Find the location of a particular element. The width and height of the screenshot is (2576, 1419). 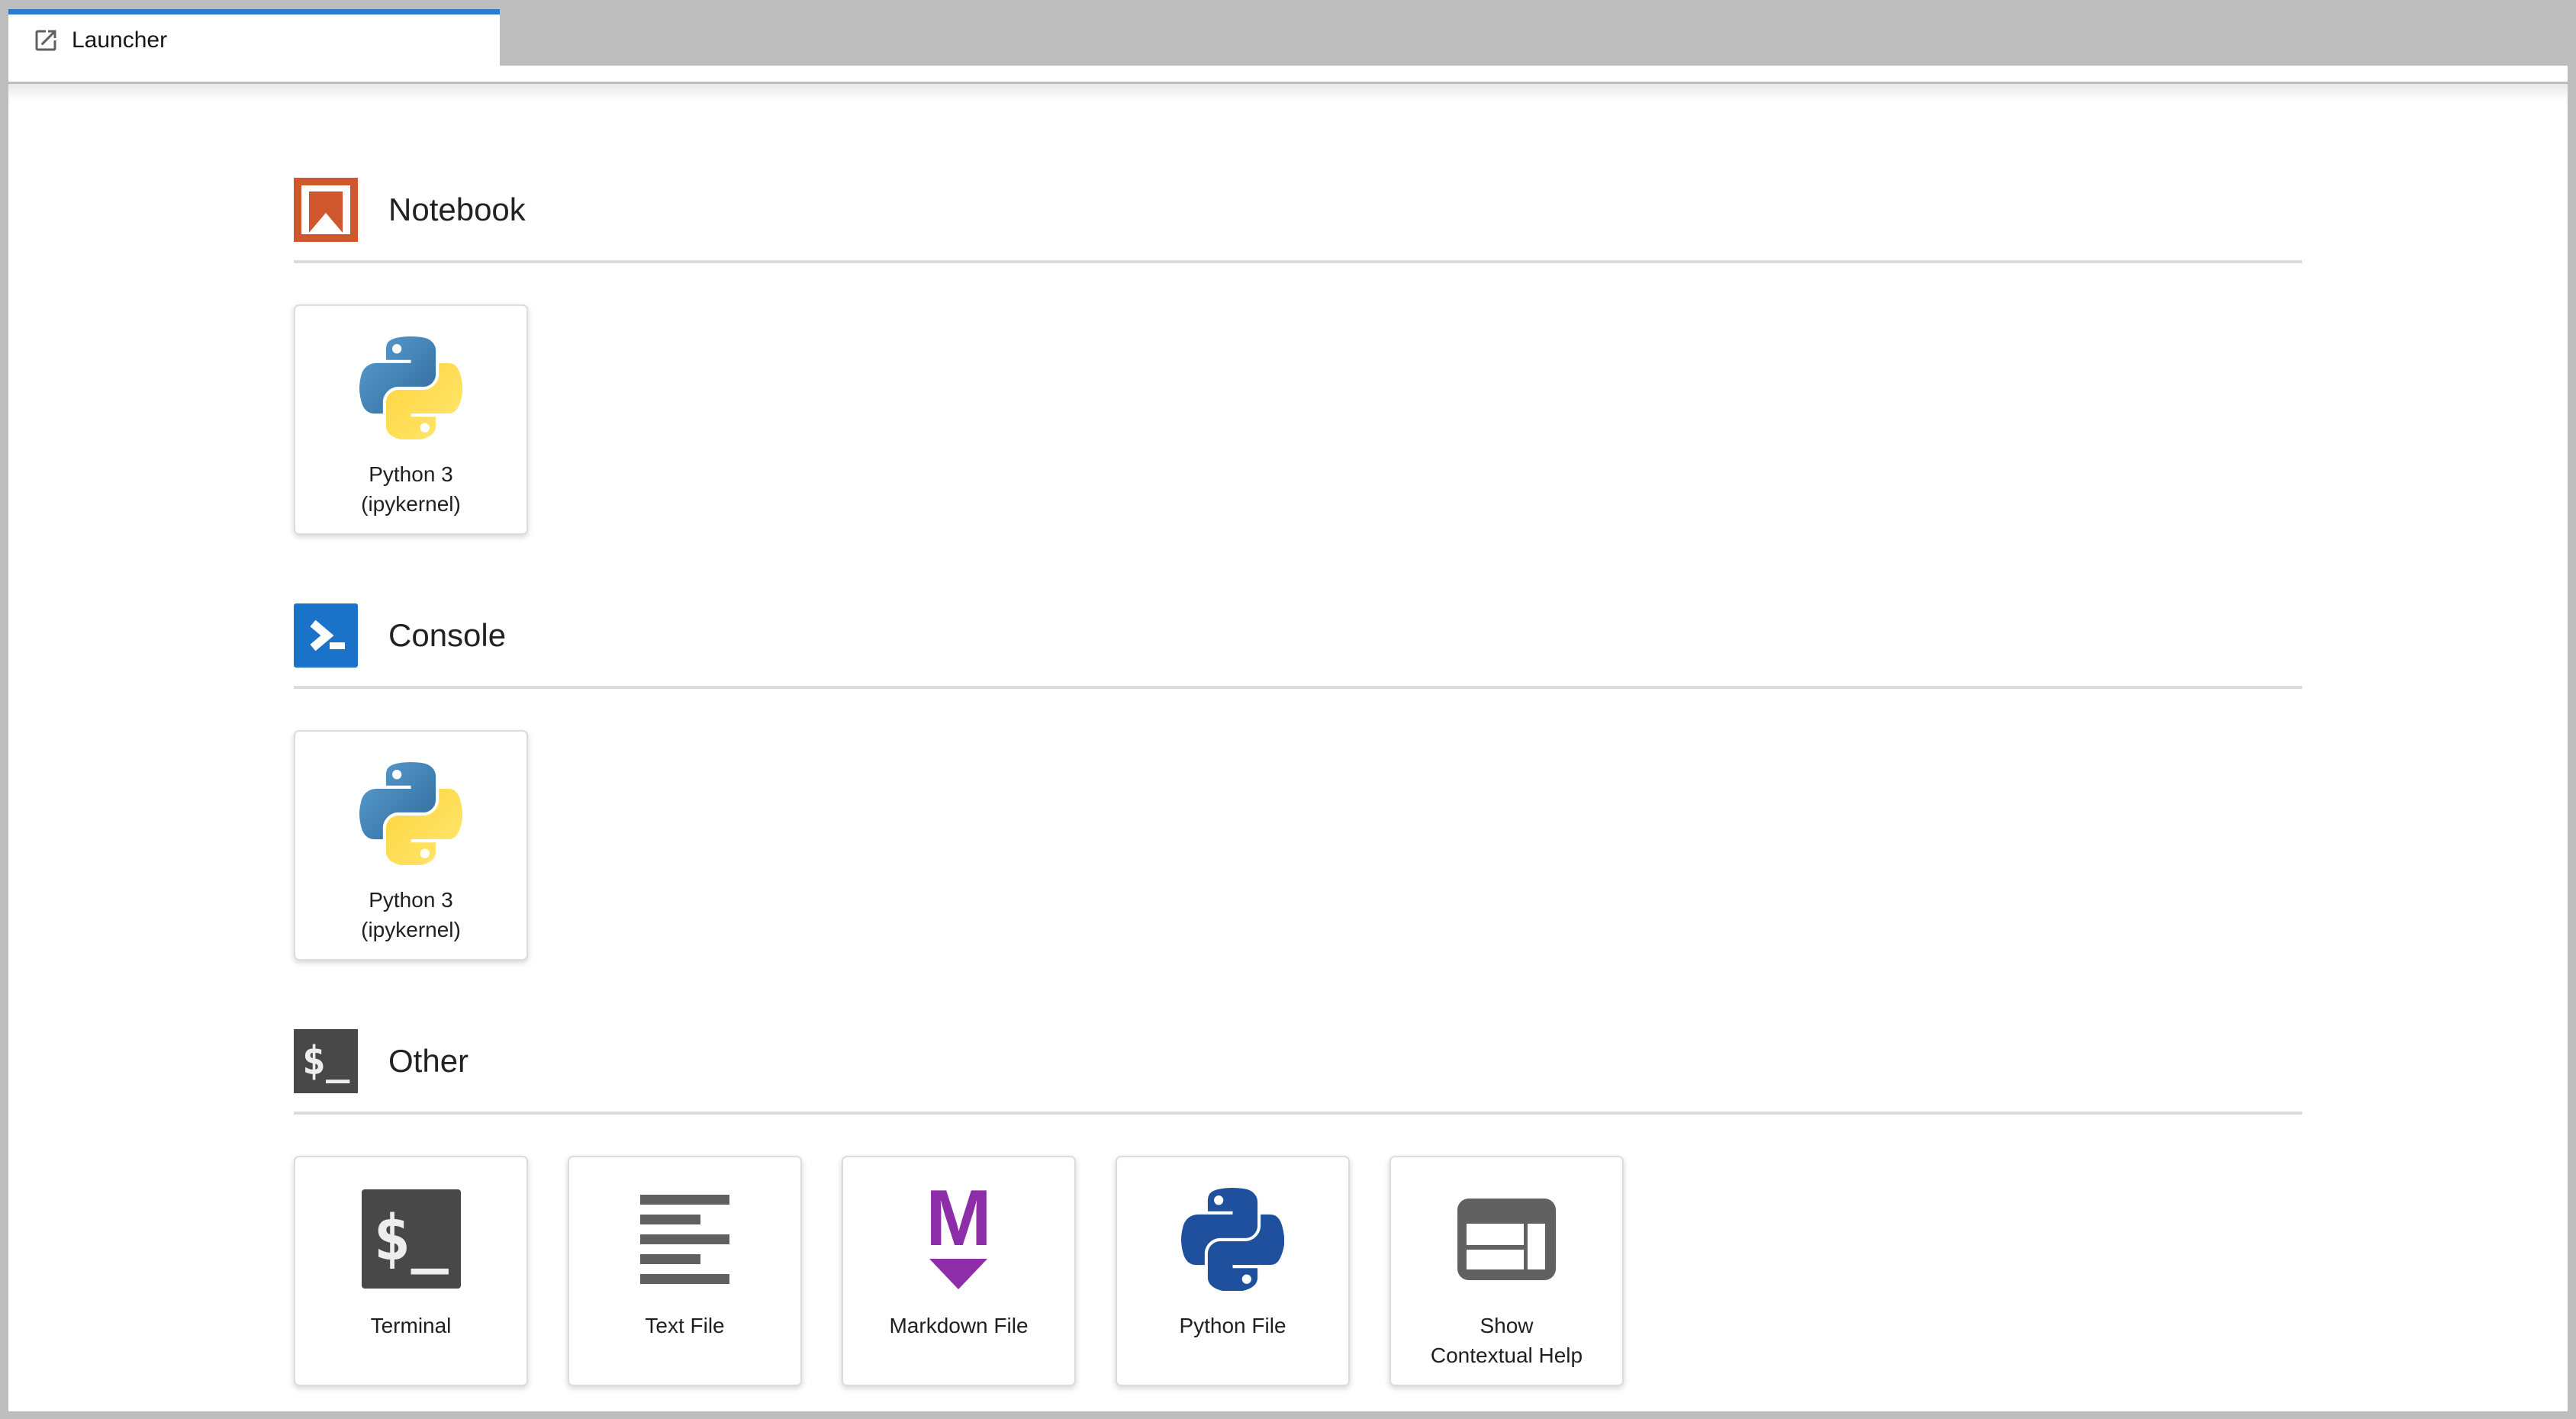

card-label: Text File is located at coordinates (685, 1325).